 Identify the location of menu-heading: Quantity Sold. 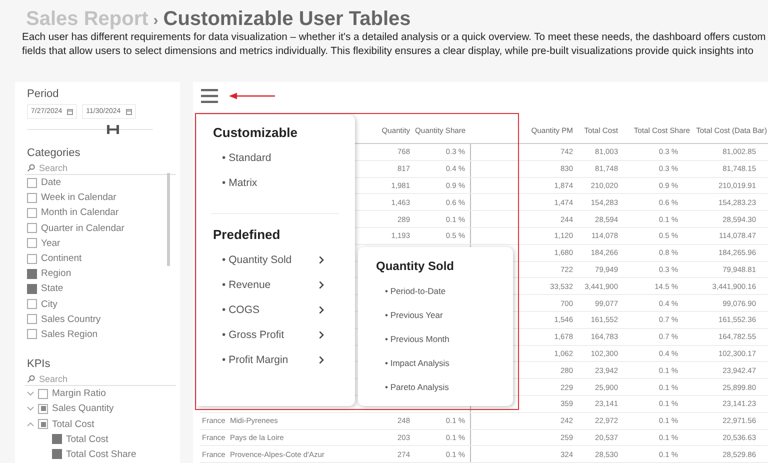
(415, 267).